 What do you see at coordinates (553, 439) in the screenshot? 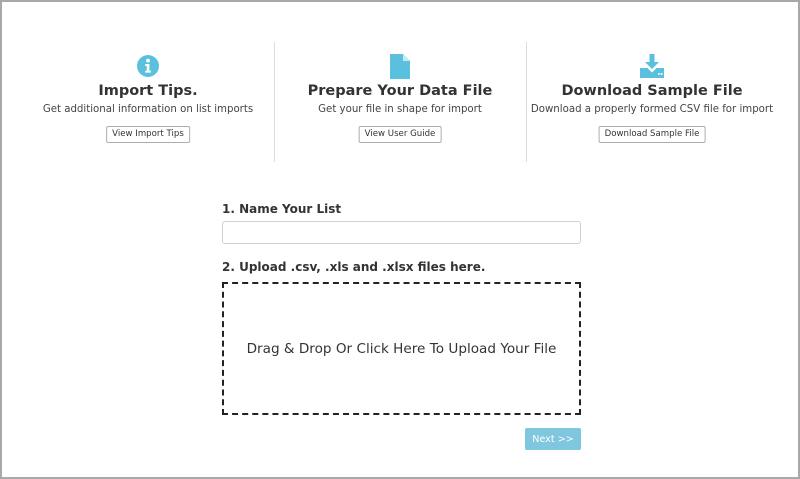
I see `next-button: Next >>` at bounding box center [553, 439].